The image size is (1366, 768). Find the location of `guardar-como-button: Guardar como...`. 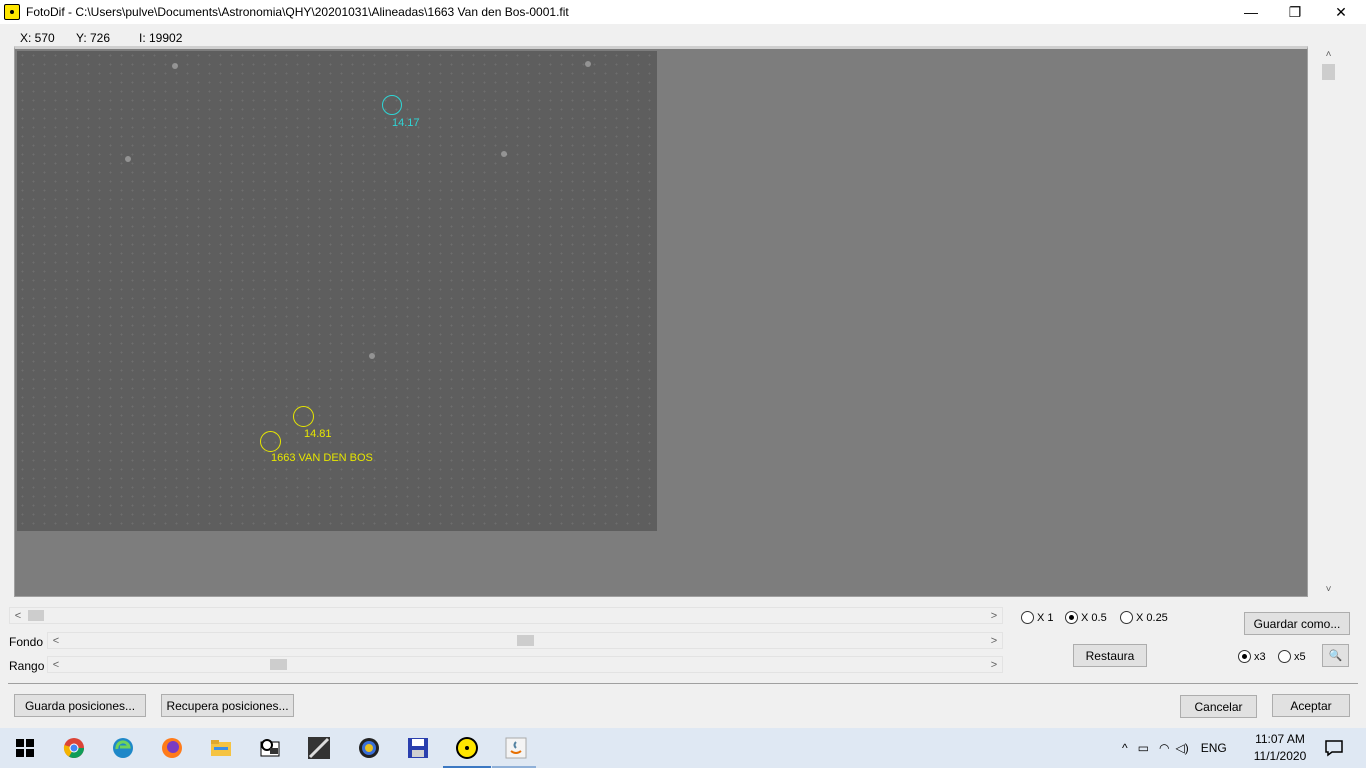

guardar-como-button: Guardar como... is located at coordinates (1297, 623).